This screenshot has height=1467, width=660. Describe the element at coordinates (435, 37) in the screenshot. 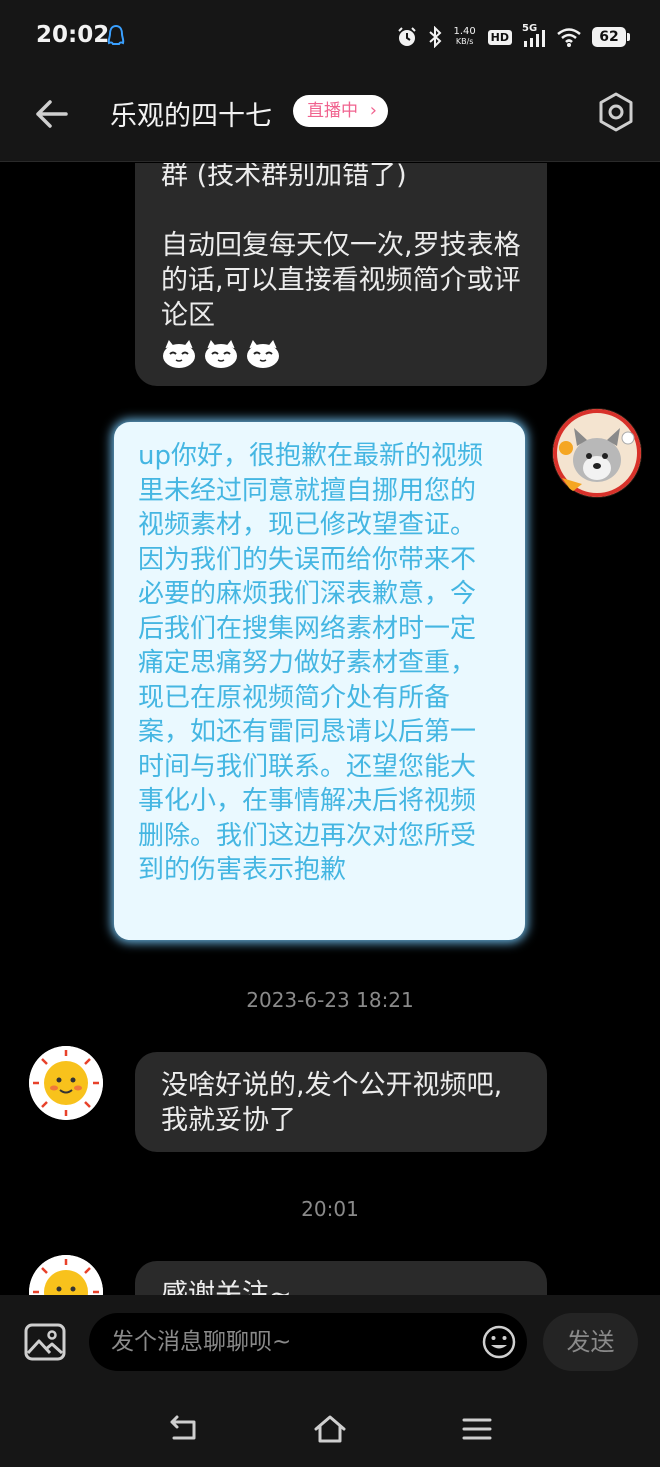

I see `bluetooth-icon` at that location.